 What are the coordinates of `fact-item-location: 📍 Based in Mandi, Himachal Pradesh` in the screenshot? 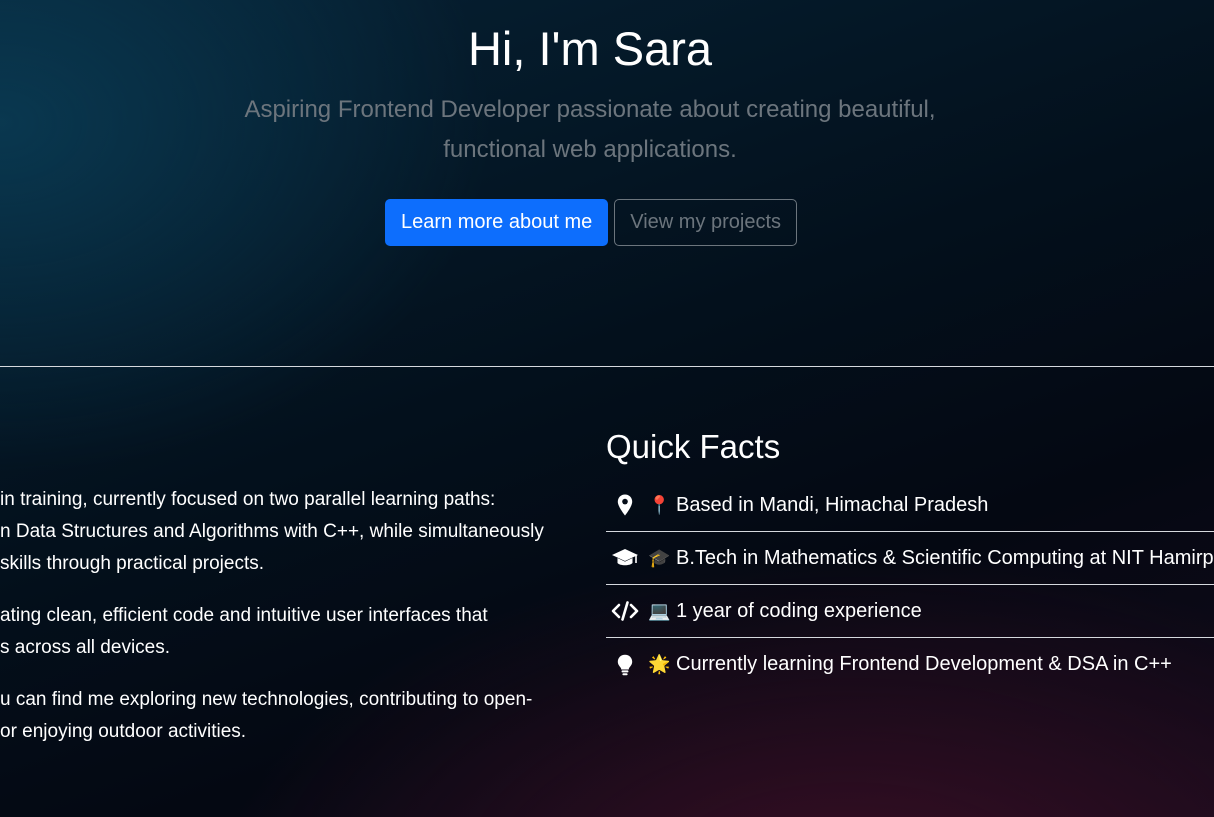 It's located at (910, 505).